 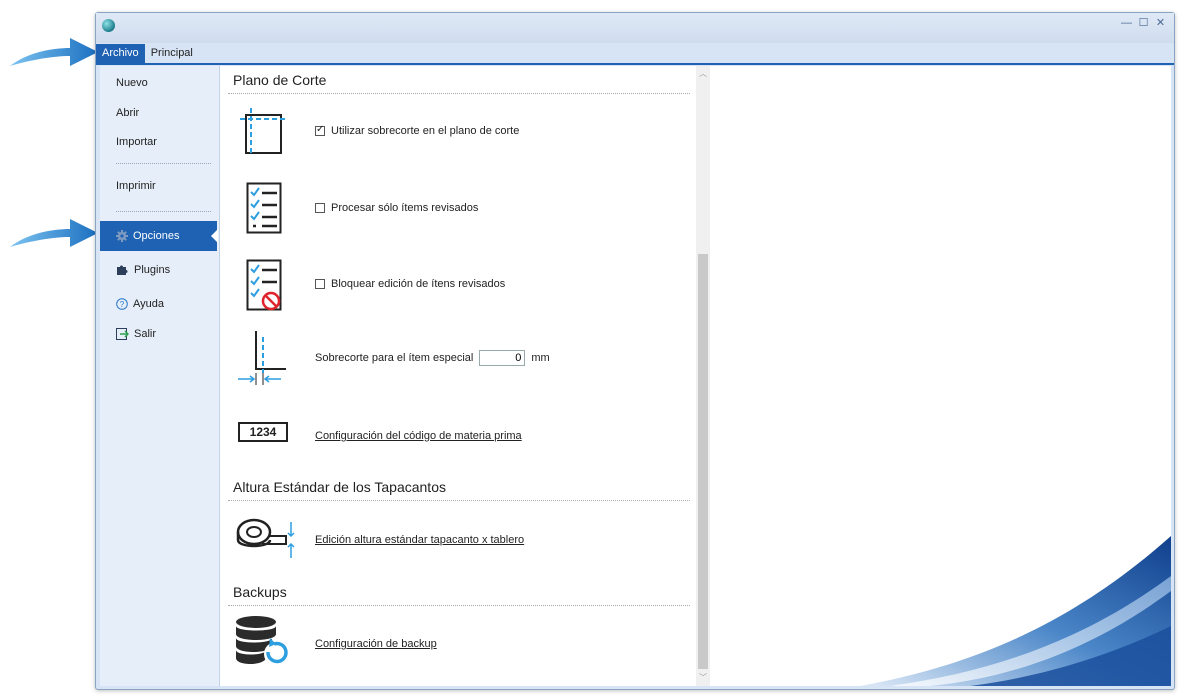 What do you see at coordinates (263, 432) in the screenshot?
I see `material-code-icon: 1234` at bounding box center [263, 432].